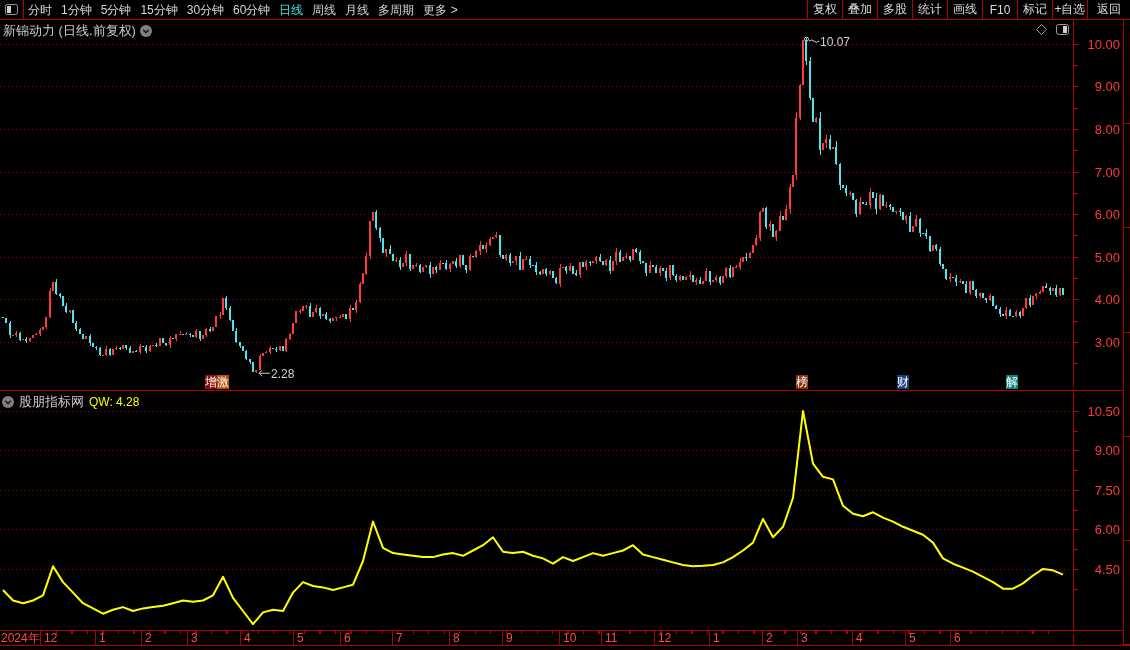 This screenshot has width=1130, height=650. What do you see at coordinates (1107, 300) in the screenshot?
I see `axis-label: 4.00` at bounding box center [1107, 300].